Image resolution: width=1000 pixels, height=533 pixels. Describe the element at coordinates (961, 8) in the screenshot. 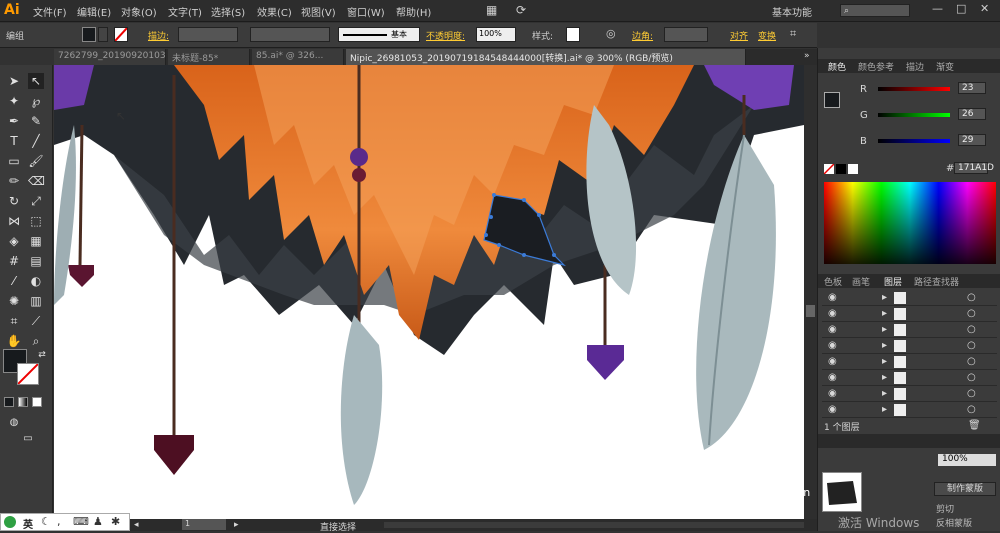

I see `maximize-icon: □` at that location.